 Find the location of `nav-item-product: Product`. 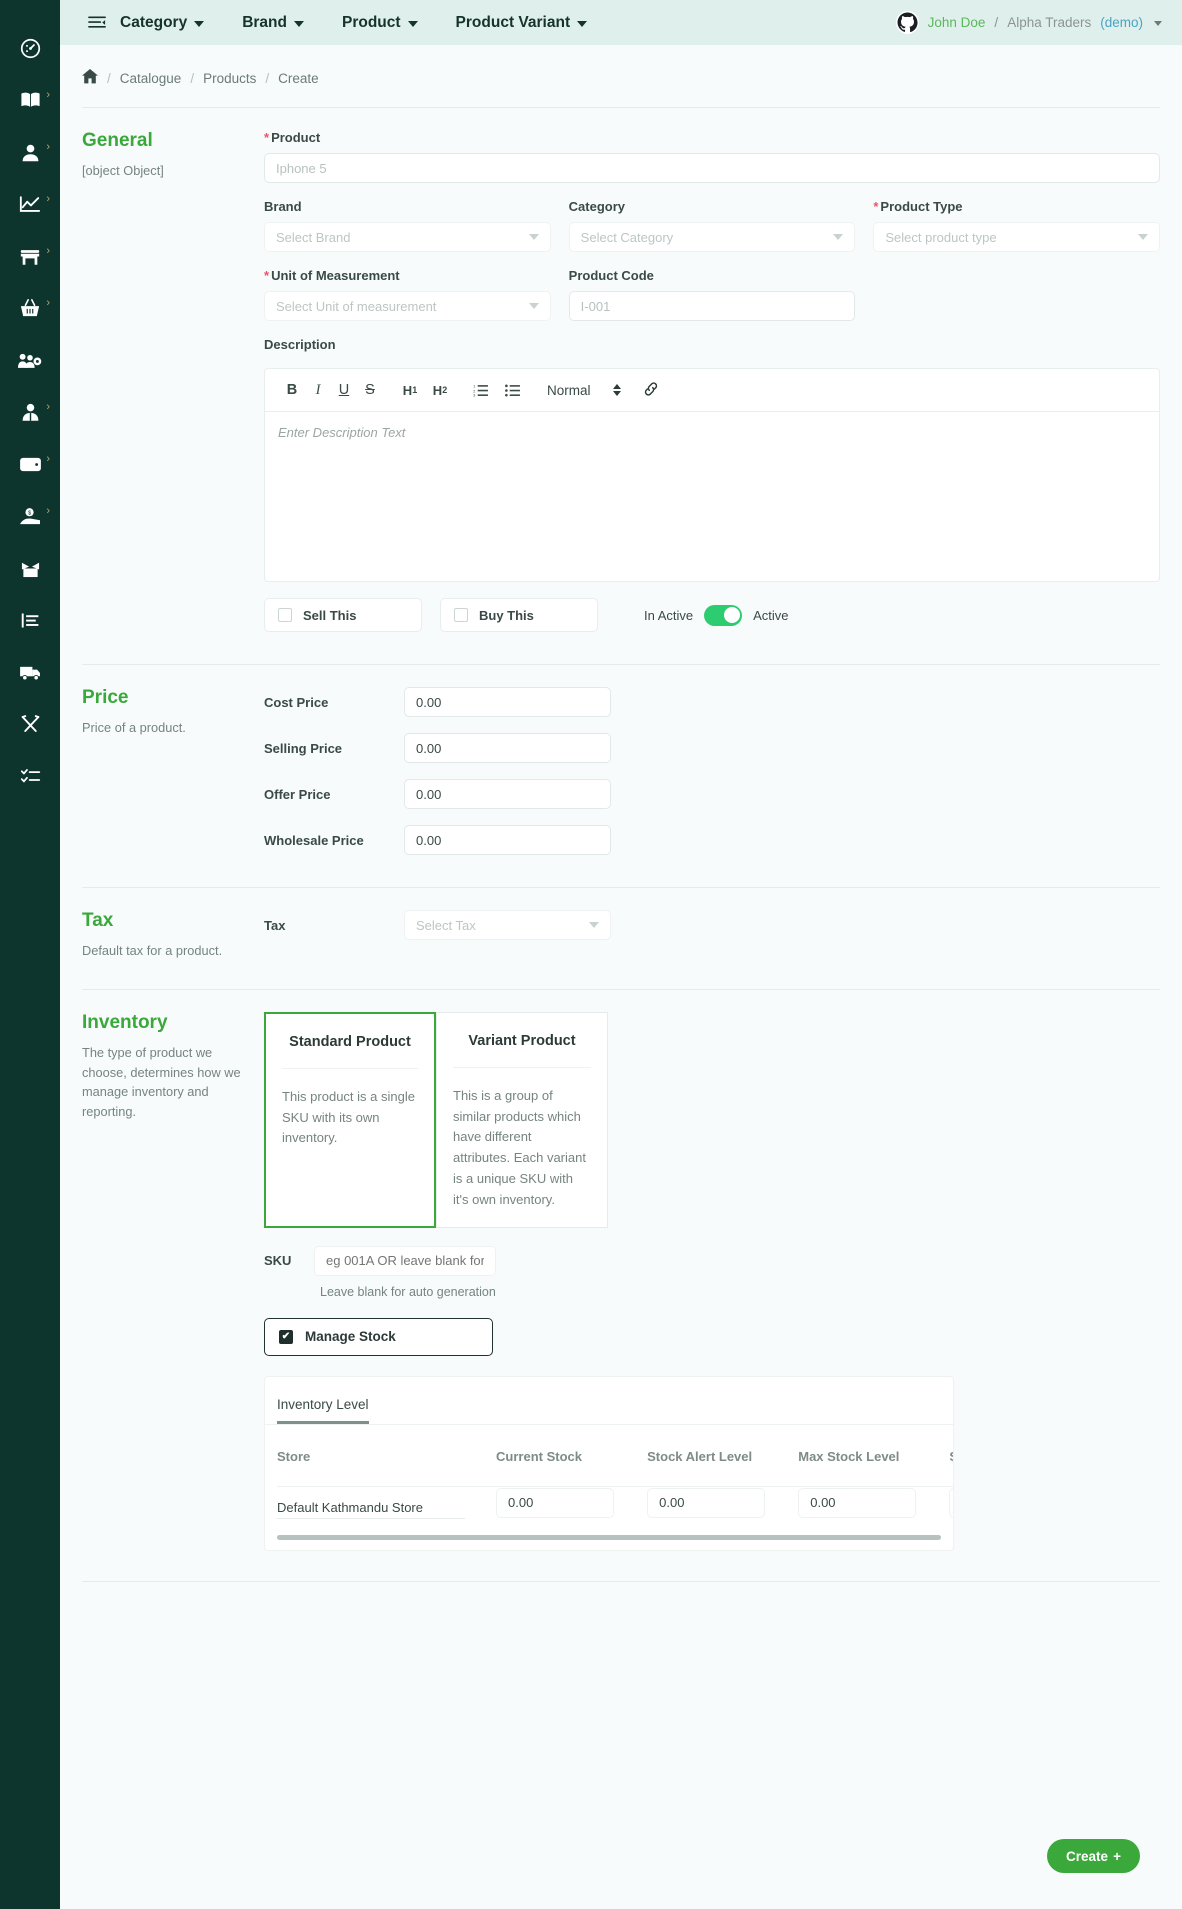

nav-item-product: Product is located at coordinates (380, 23).